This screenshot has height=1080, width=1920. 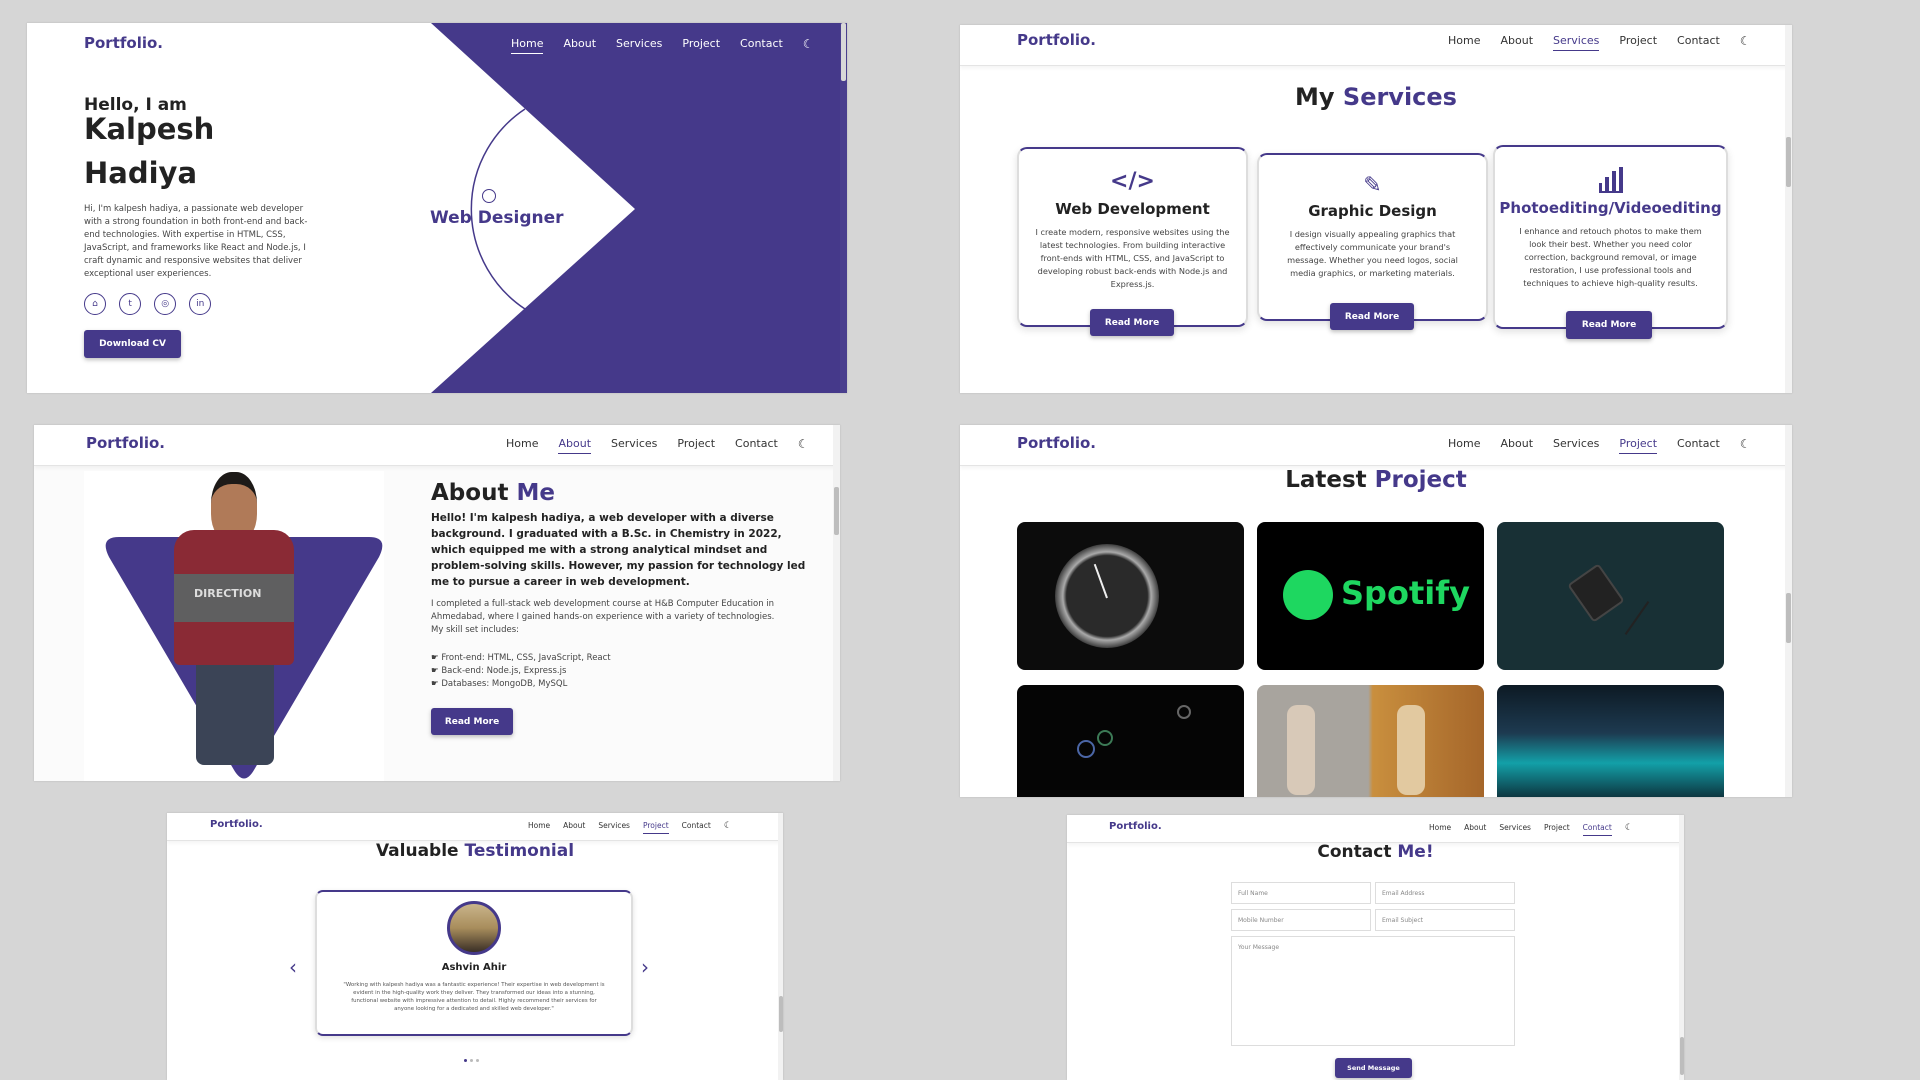 I want to click on chevron-right-icon: ›, so click(x=645, y=967).